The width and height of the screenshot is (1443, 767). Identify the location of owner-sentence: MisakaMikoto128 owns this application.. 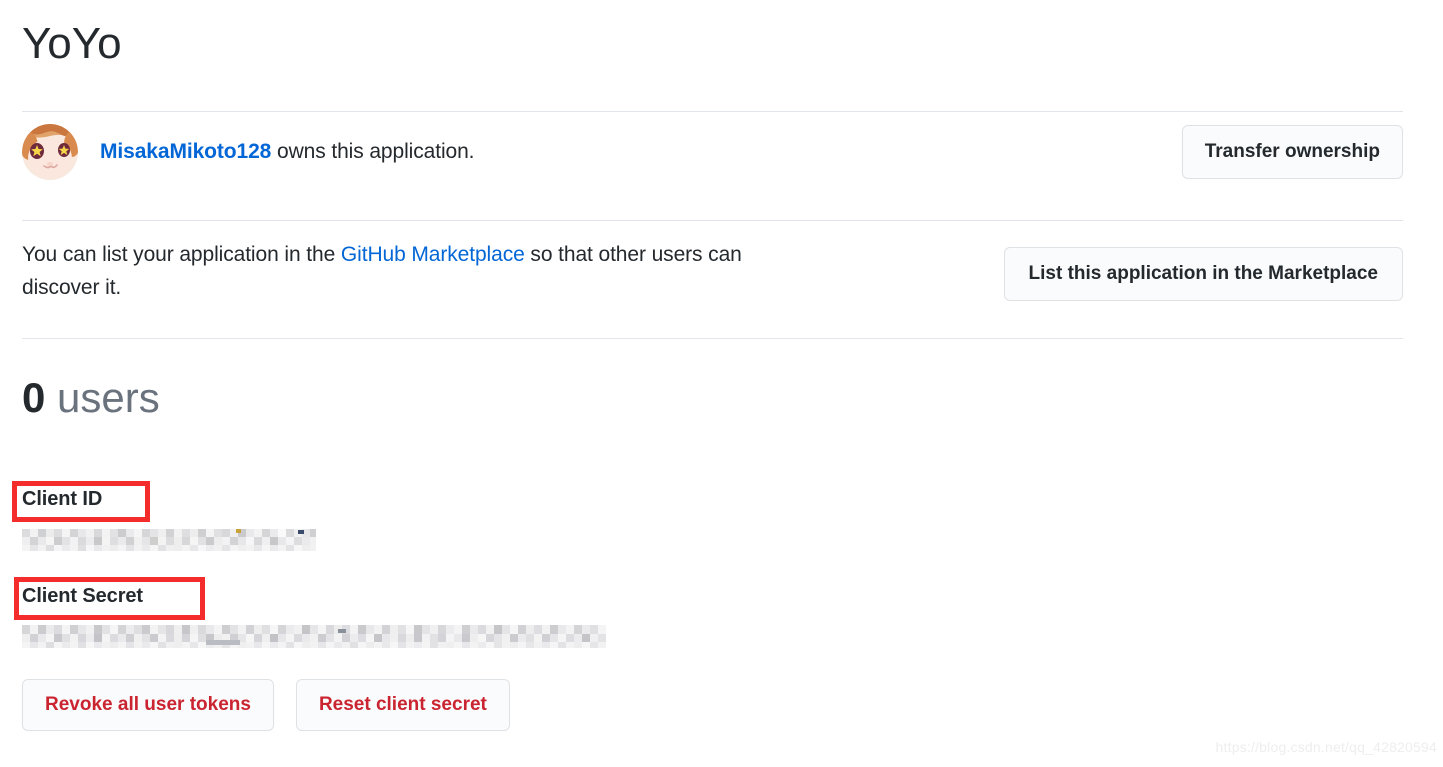
(287, 152).